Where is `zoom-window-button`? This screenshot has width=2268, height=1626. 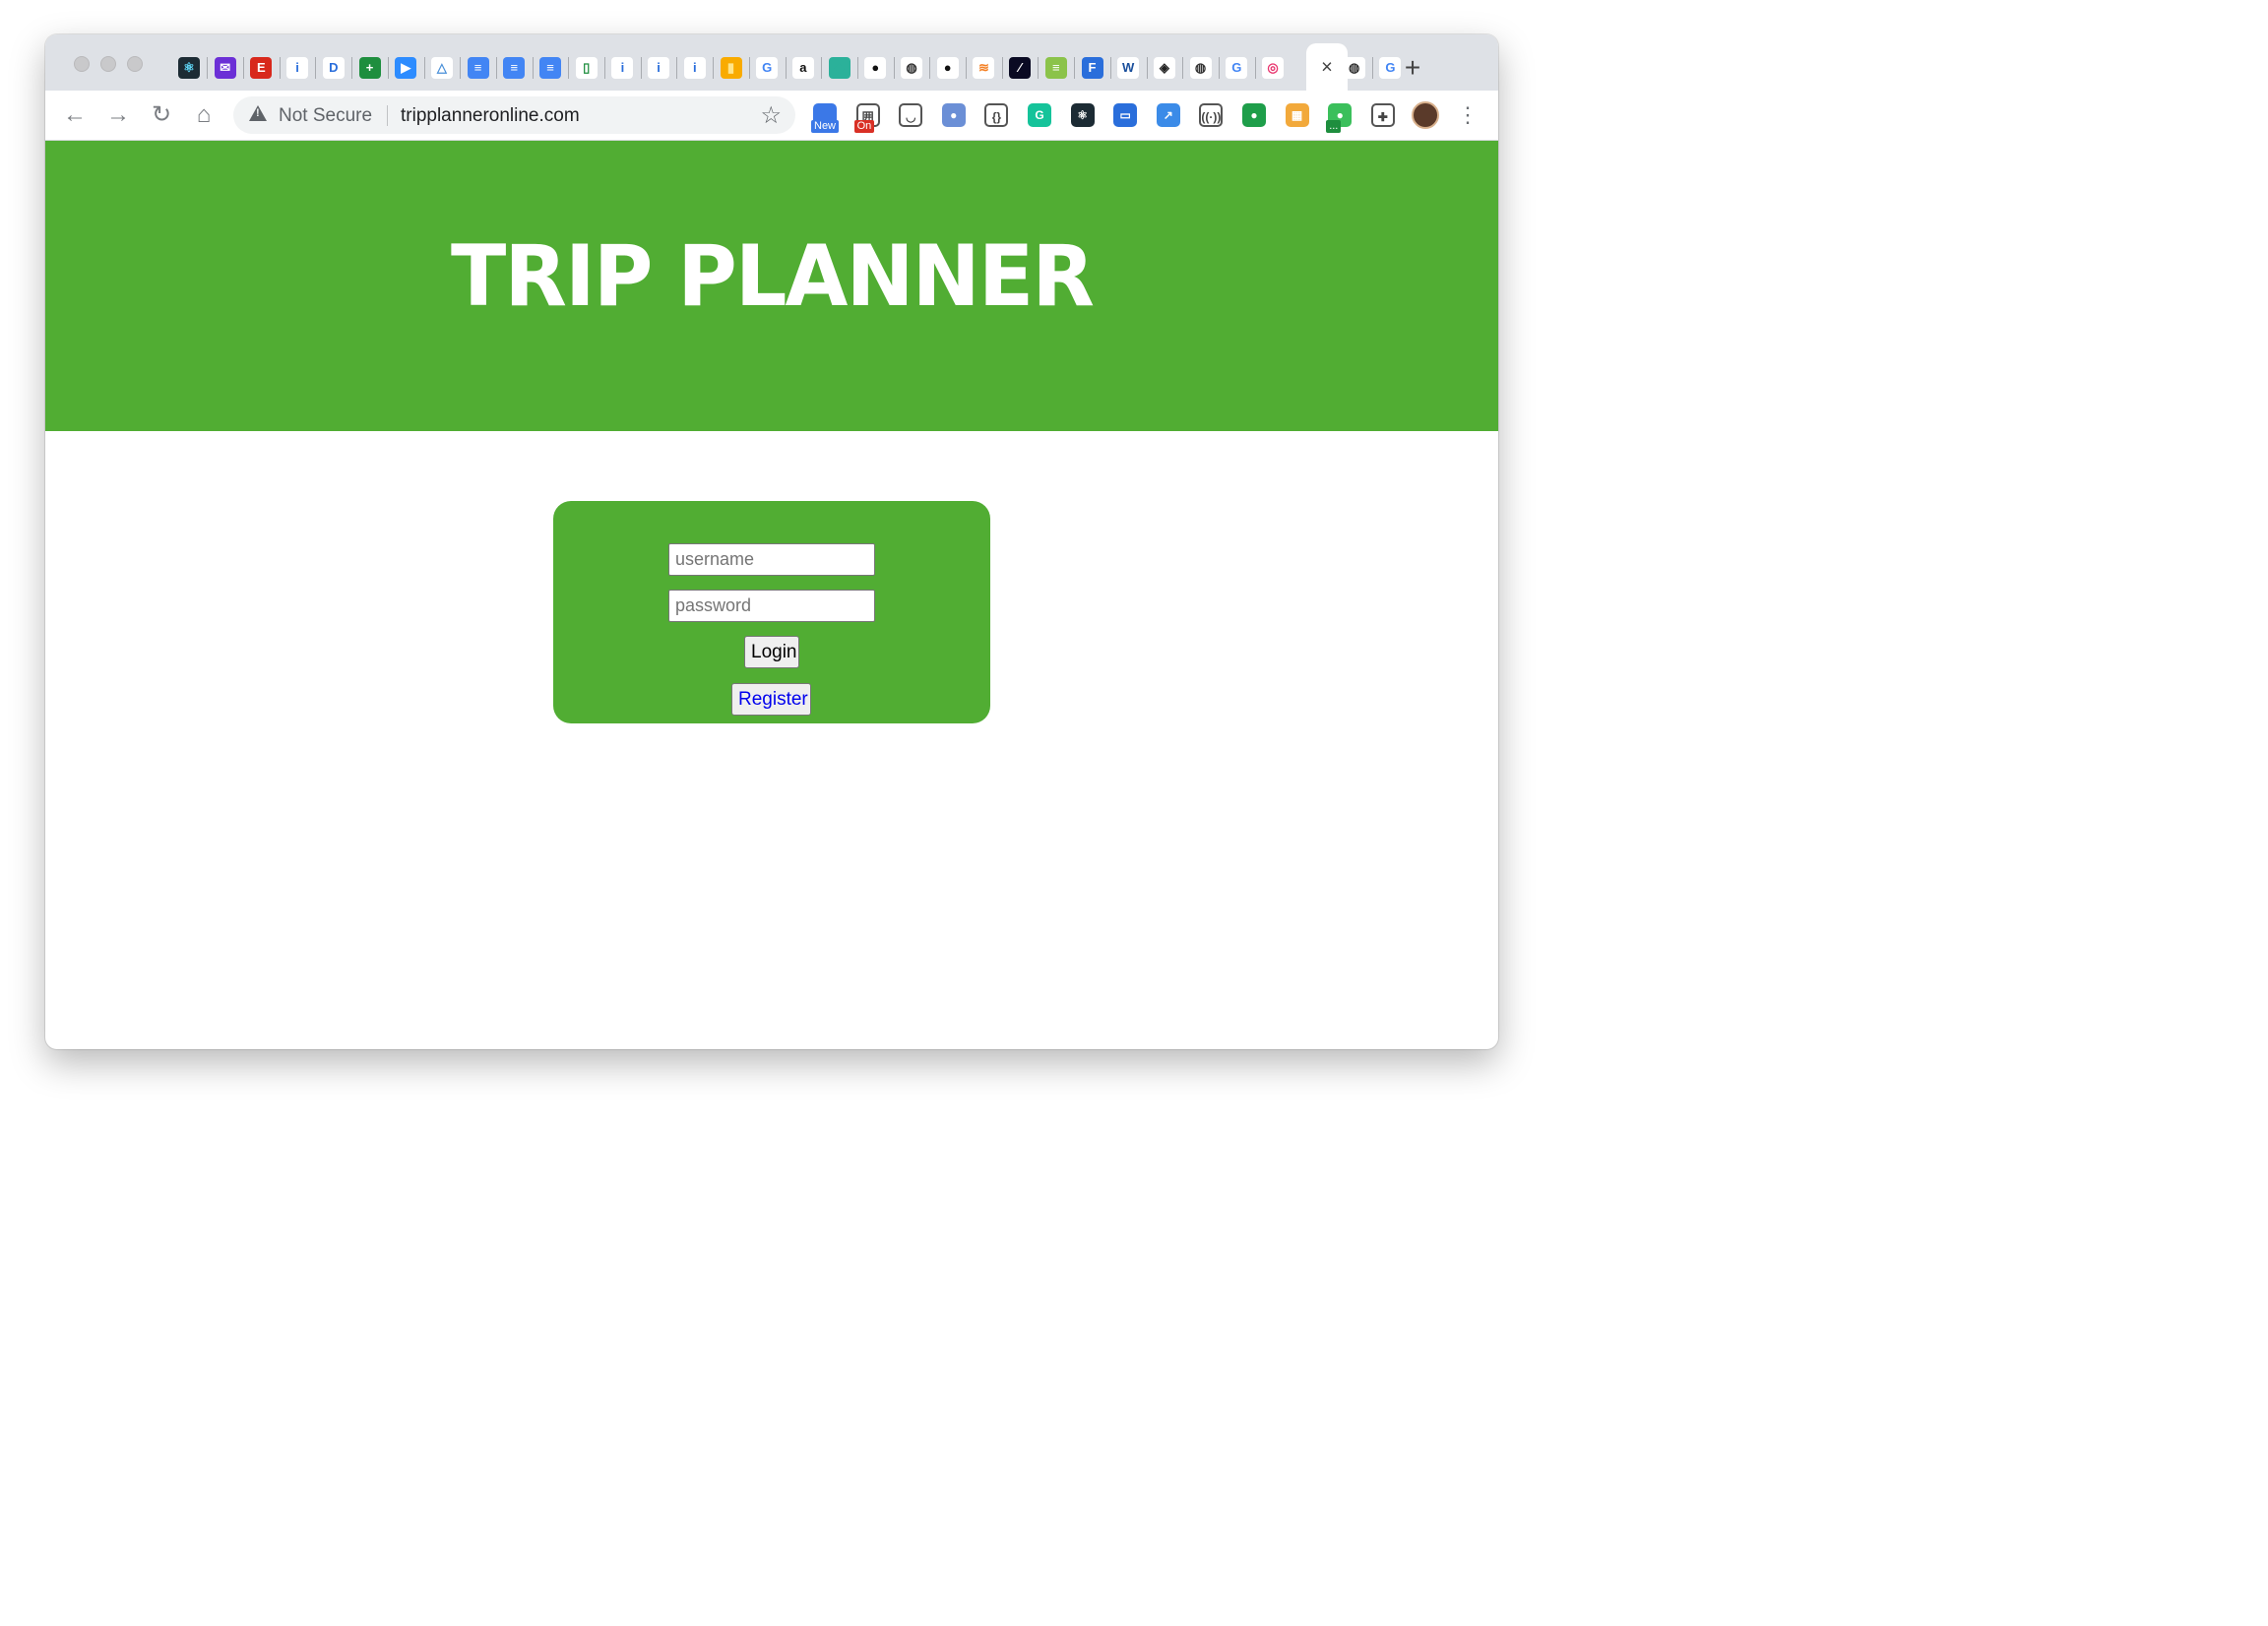
zoom-window-button is located at coordinates (135, 64).